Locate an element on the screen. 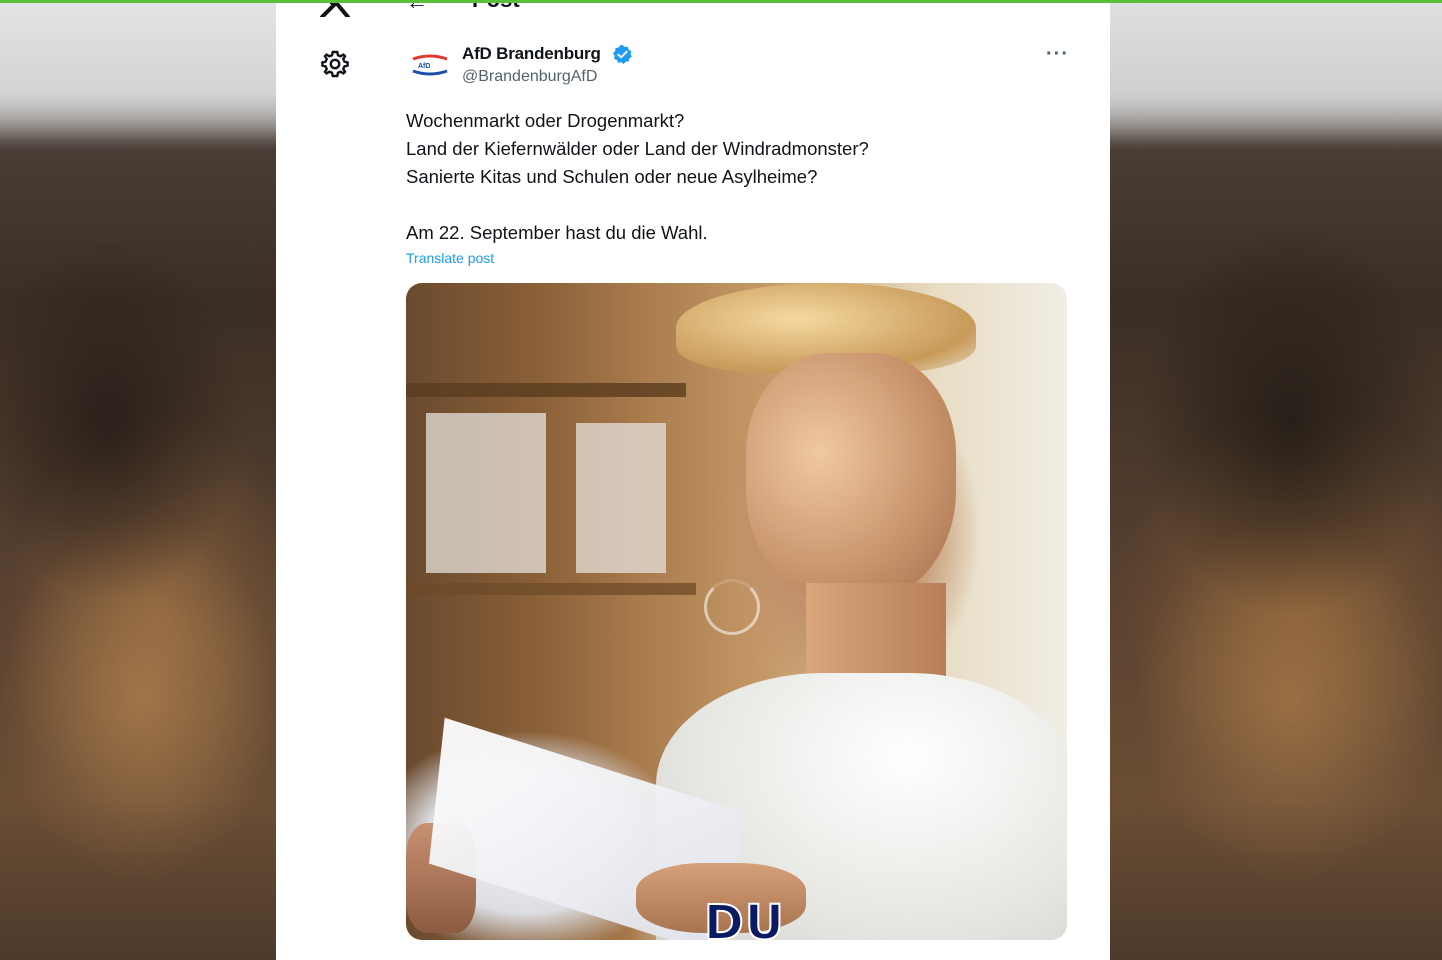  back-arrow-icon: ← is located at coordinates (417, 9).